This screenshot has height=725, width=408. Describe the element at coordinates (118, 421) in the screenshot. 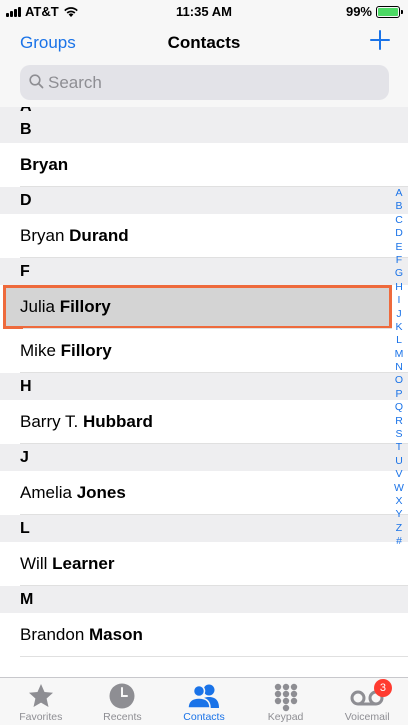

I see `contact-last-name: Hubbard` at that location.